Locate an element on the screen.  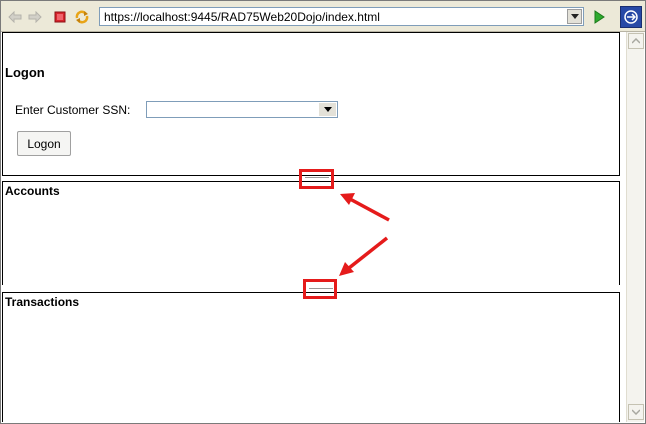
forward-icon is located at coordinates (35, 17).